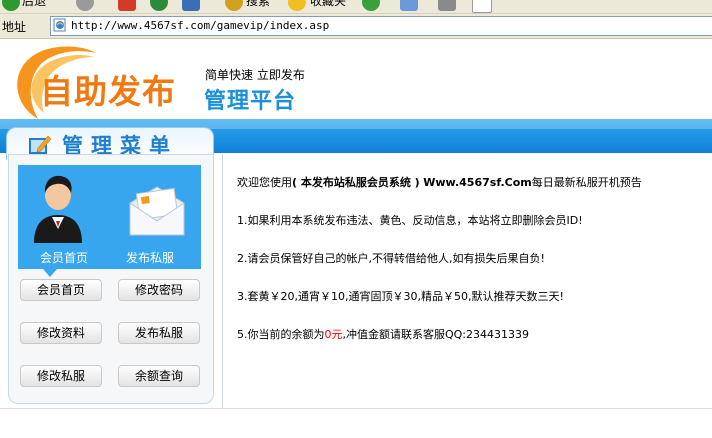 This screenshot has height=438, width=712. Describe the element at coordinates (85, 5) in the screenshot. I see `forward-icon` at that location.